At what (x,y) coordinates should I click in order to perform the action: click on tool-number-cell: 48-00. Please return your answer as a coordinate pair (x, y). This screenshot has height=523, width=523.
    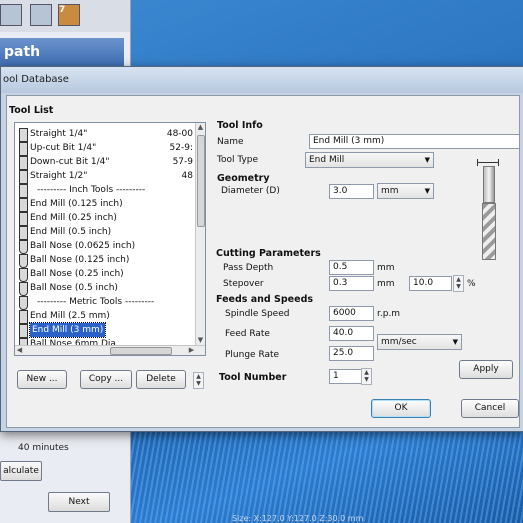
    Looking at the image, I should click on (179, 134).